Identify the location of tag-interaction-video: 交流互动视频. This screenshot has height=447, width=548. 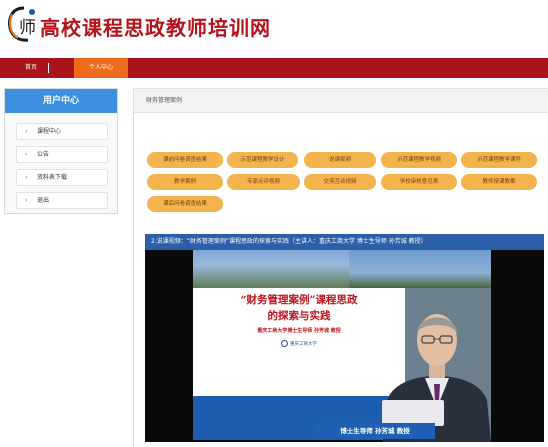
(340, 182).